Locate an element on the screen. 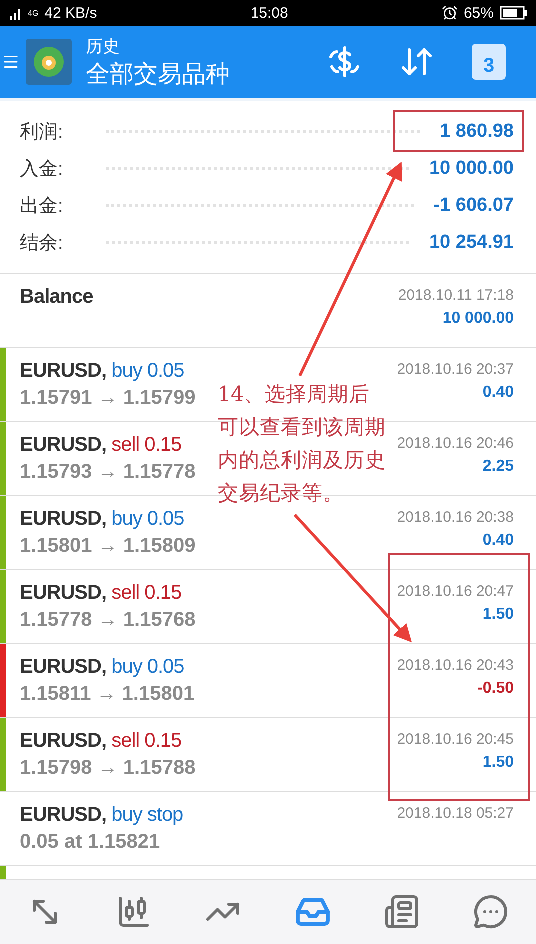 The width and height of the screenshot is (536, 944). trade-time: 2018.10.11 17:18 is located at coordinates (456, 295).